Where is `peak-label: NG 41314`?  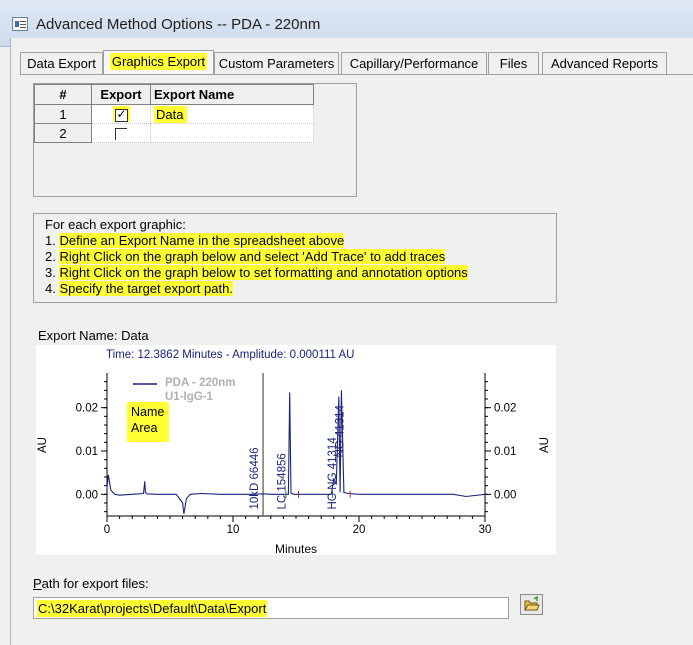 peak-label: NG 41314 is located at coordinates (340, 430).